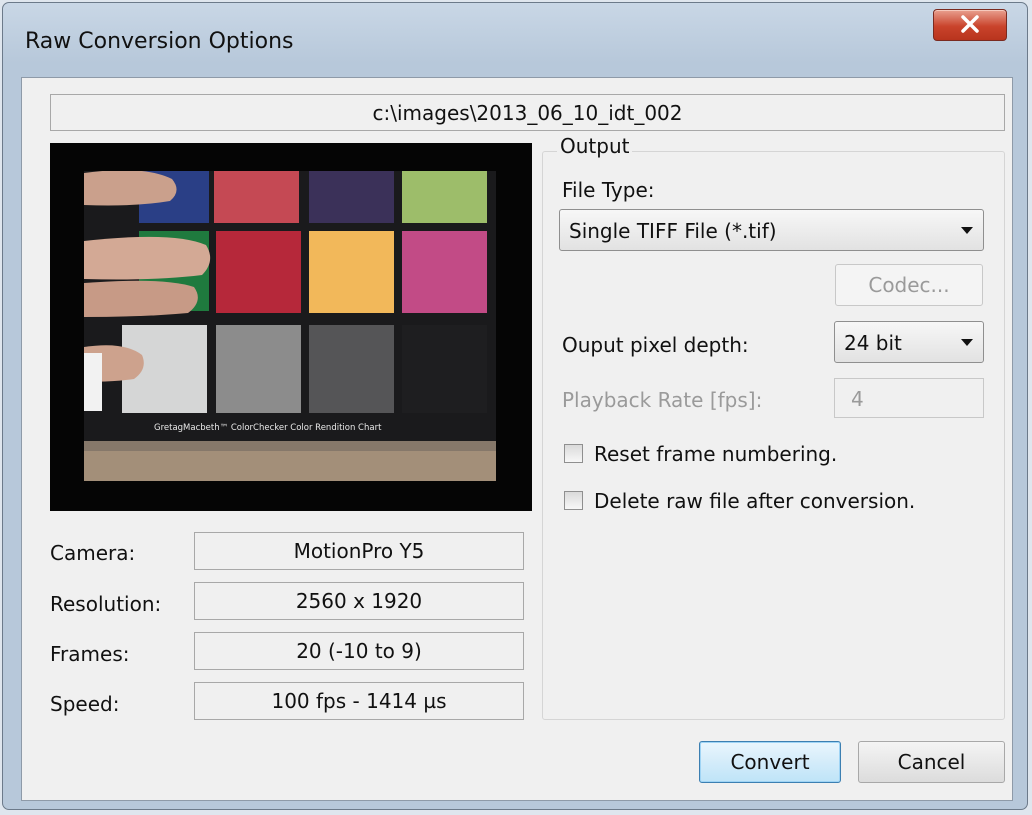 The image size is (1032, 815). What do you see at coordinates (715, 454) in the screenshot?
I see `reset-frame-label: Reset frame numbering.` at bounding box center [715, 454].